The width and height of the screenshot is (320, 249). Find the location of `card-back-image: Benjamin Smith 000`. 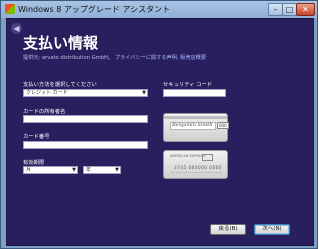

card-back-image: Benjamin Smith 000 is located at coordinates (196, 127).